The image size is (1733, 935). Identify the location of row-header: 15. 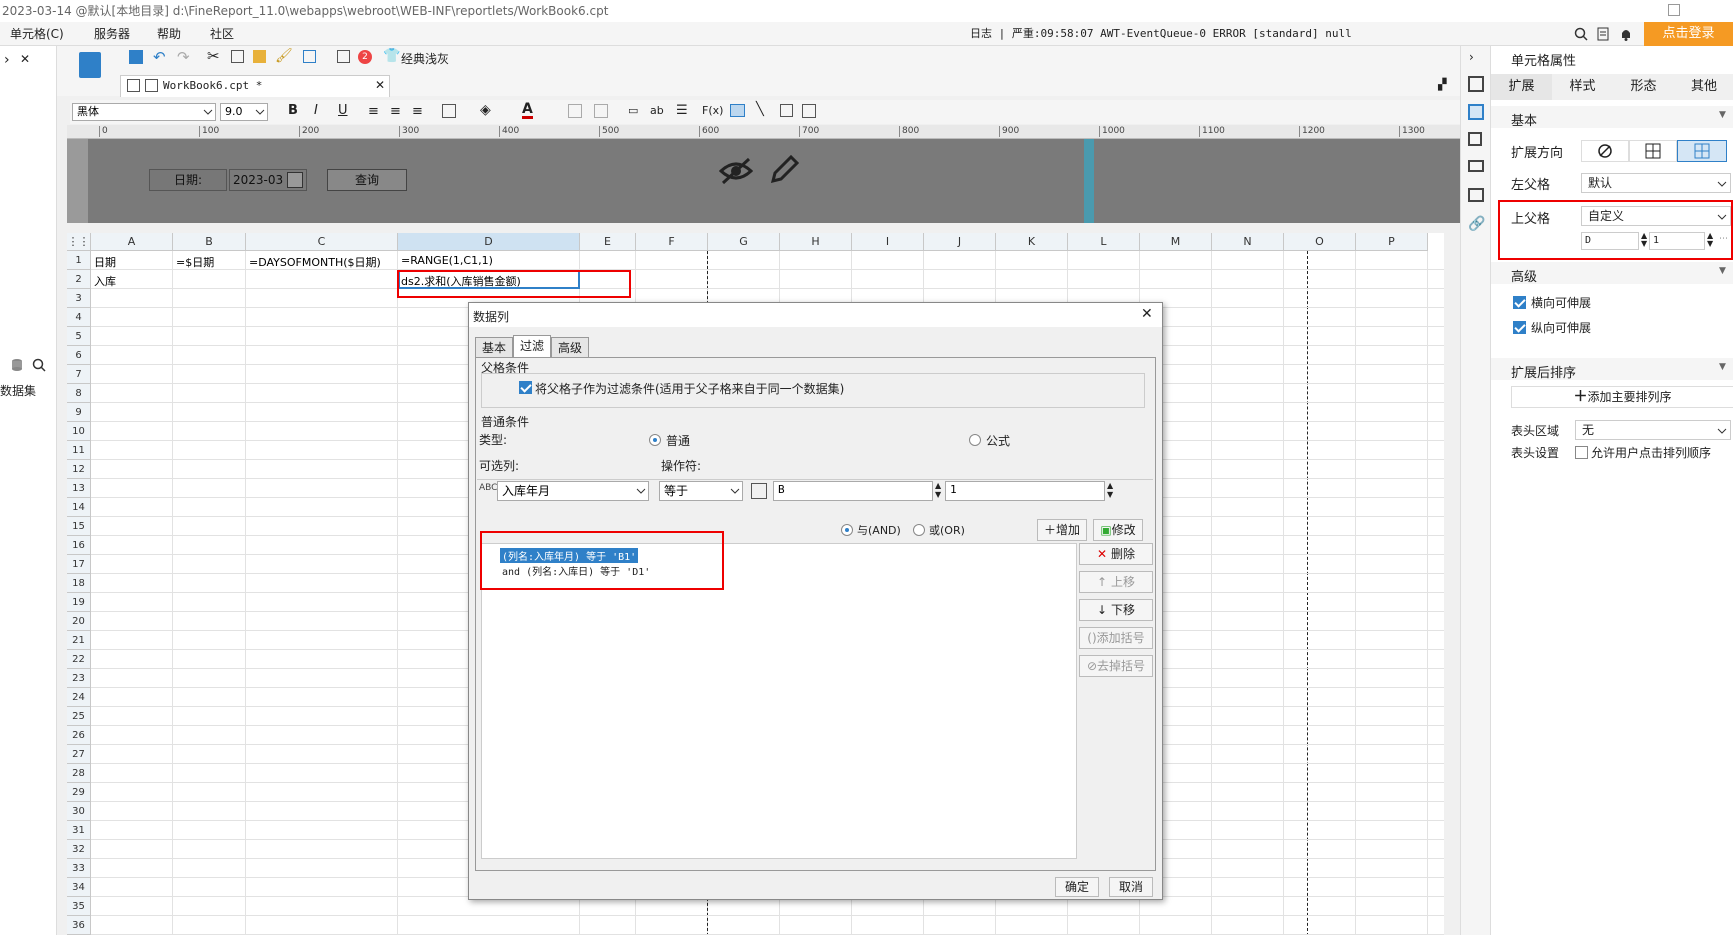
(79, 526).